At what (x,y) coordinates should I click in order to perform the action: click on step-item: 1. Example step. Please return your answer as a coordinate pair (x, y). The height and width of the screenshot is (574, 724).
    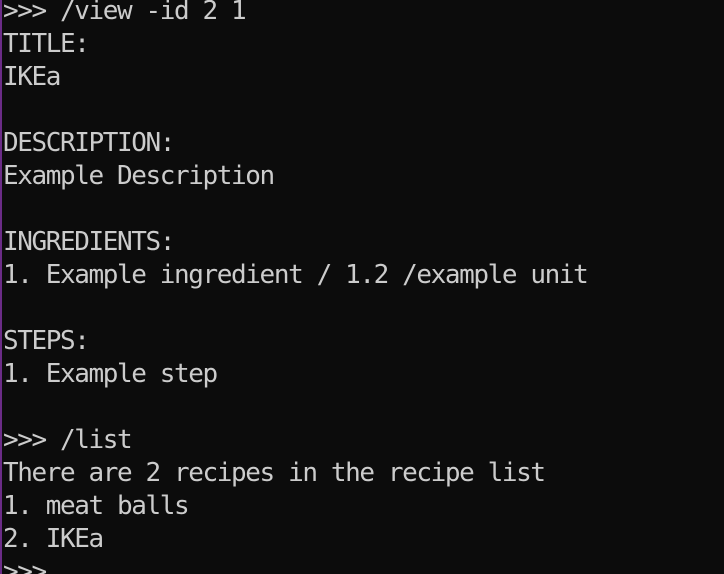
    Looking at the image, I should click on (110, 374).